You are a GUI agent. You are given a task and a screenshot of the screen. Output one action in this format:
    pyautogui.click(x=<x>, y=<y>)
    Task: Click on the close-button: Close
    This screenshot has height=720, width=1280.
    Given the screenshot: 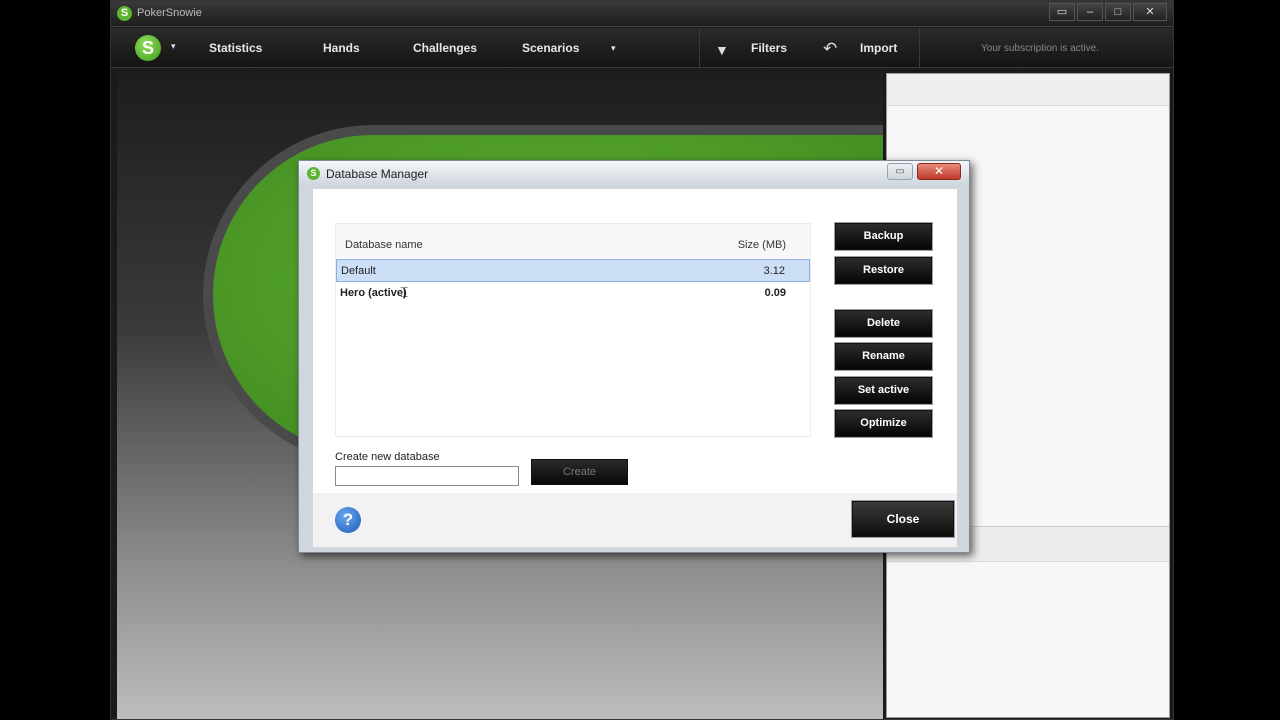 What is the action you would take?
    pyautogui.click(x=903, y=519)
    